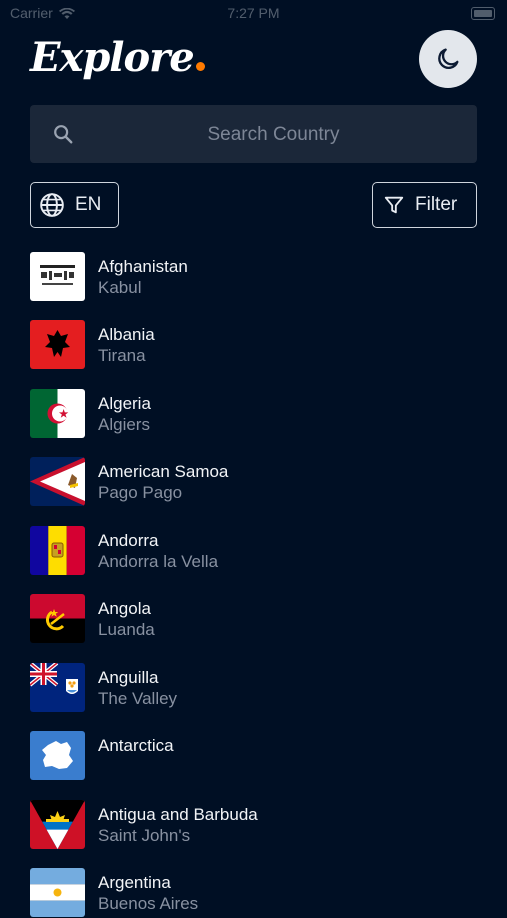 This screenshot has height=918, width=507. Describe the element at coordinates (255, 688) in the screenshot. I see `country-row: Anguilla The Valley` at that location.